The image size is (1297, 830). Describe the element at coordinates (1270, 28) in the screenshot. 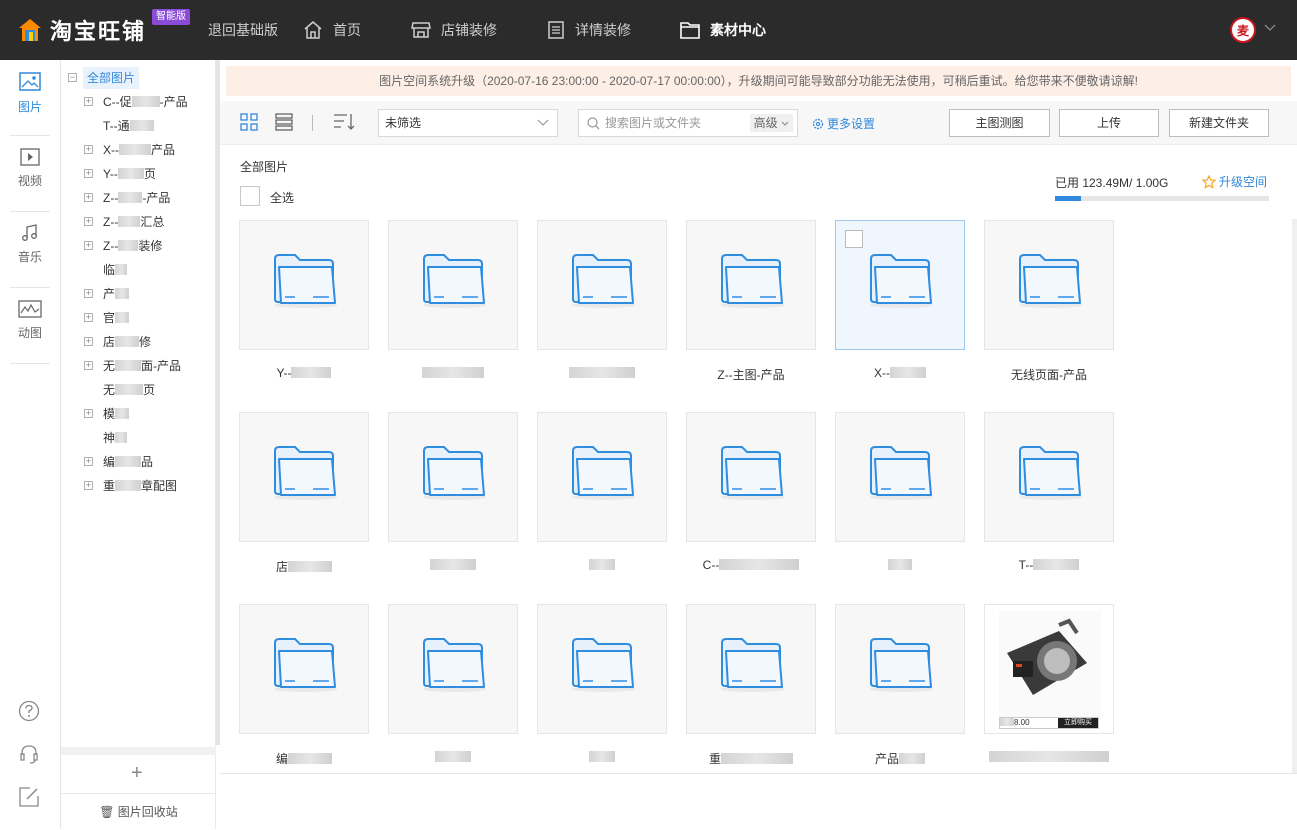

I see `chevron-down-icon` at that location.